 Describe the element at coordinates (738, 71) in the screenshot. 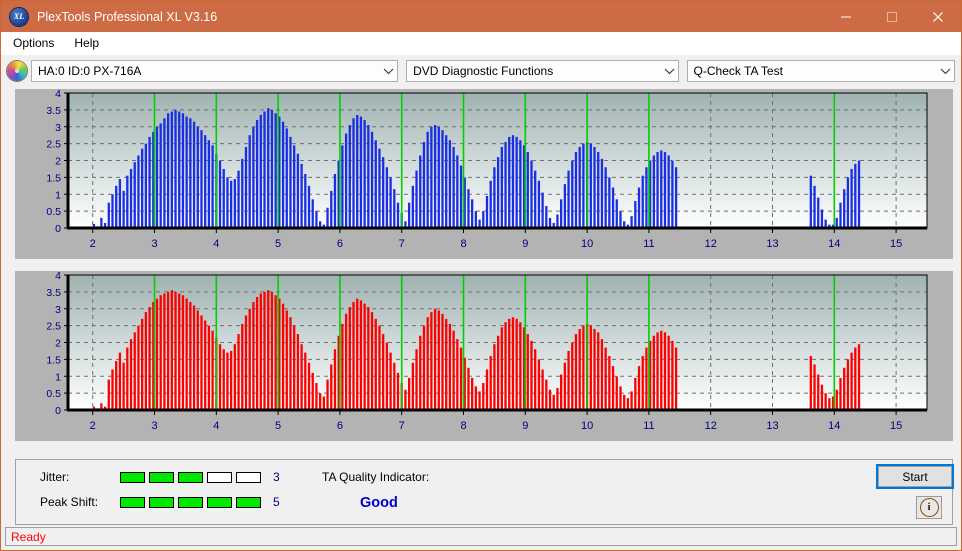

I see `test-select-value: Q-Check TA Test` at that location.